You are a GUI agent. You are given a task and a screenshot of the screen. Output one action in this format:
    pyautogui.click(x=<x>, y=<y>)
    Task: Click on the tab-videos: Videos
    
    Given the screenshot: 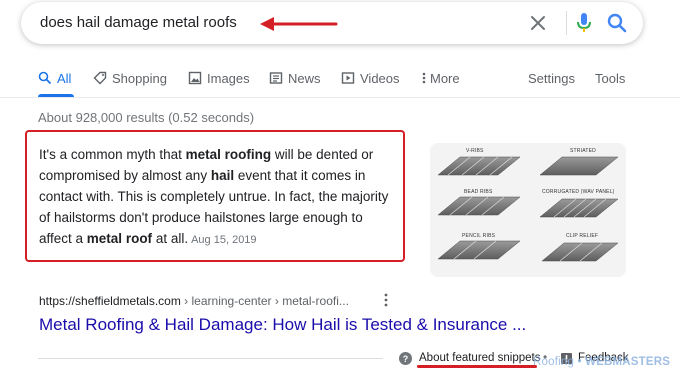 What is the action you would take?
    pyautogui.click(x=370, y=78)
    